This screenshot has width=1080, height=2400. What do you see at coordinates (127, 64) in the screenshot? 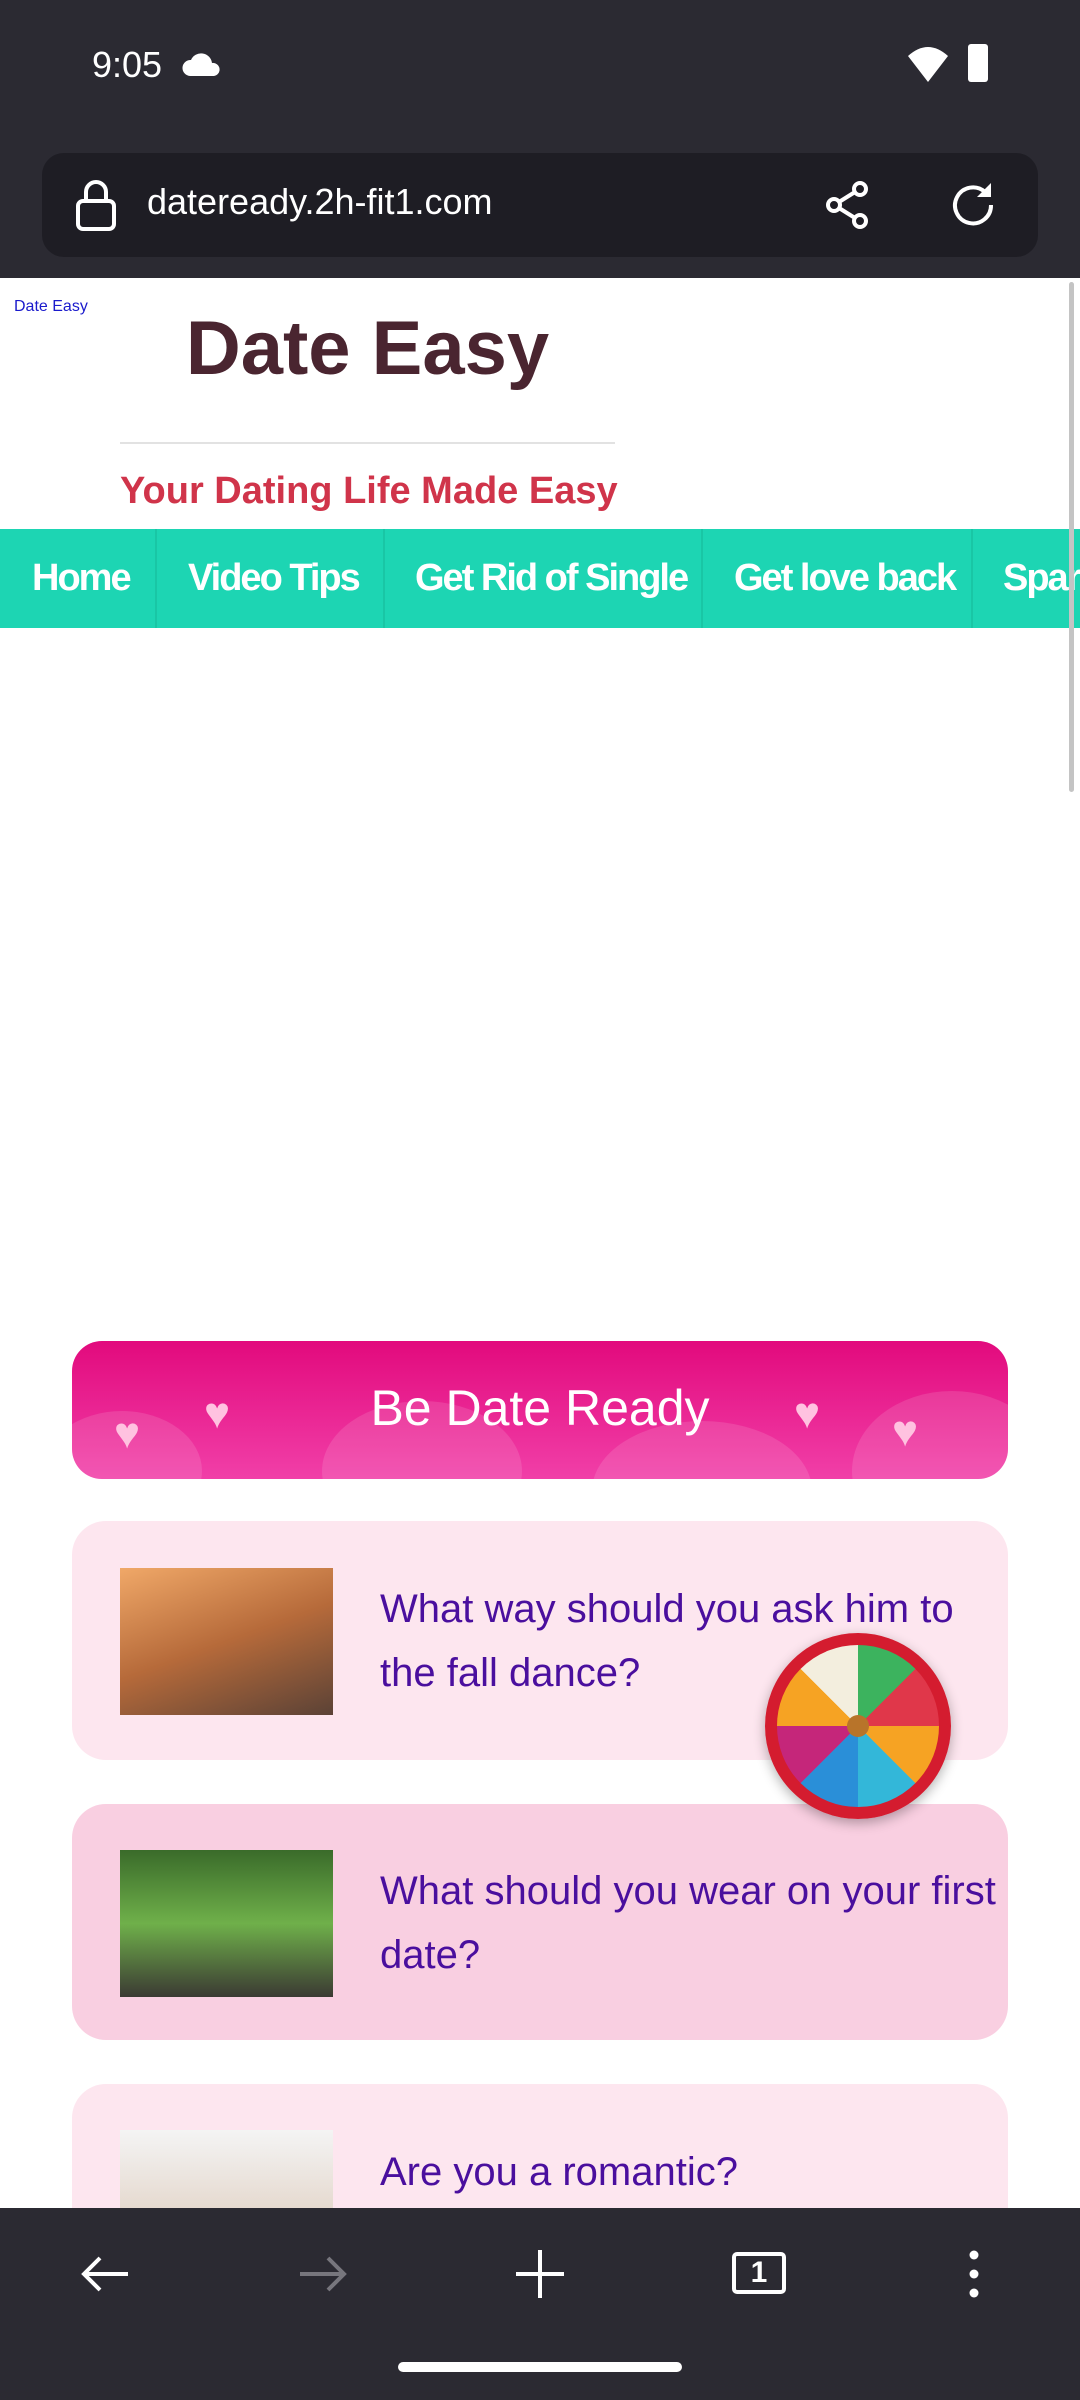
I see `status-time: 9:05` at bounding box center [127, 64].